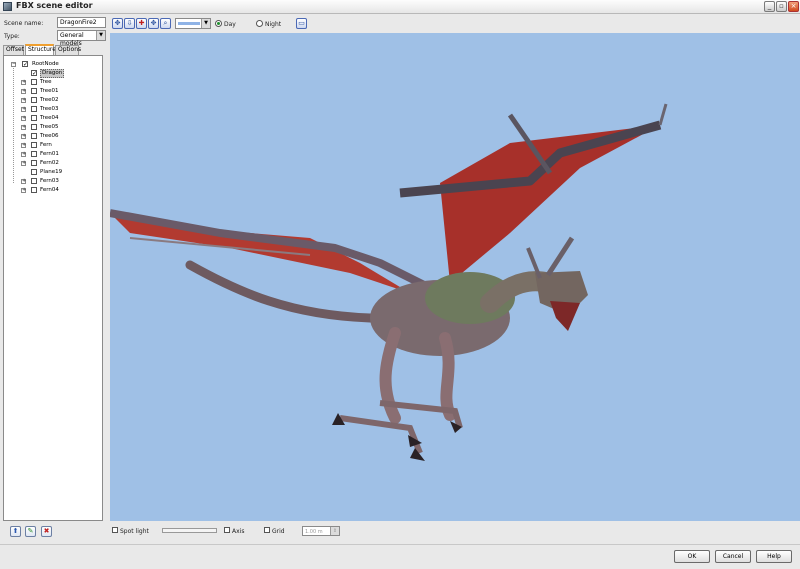 Image resolution: width=800 pixels, height=569 pixels. I want to click on tree-row: + Tree01, so click(53, 91).